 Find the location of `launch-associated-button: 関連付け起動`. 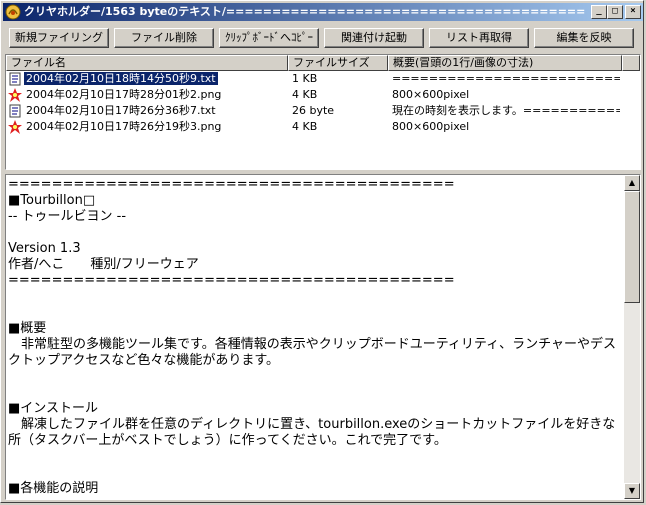

launch-associated-button: 関連付け起動 is located at coordinates (374, 38).